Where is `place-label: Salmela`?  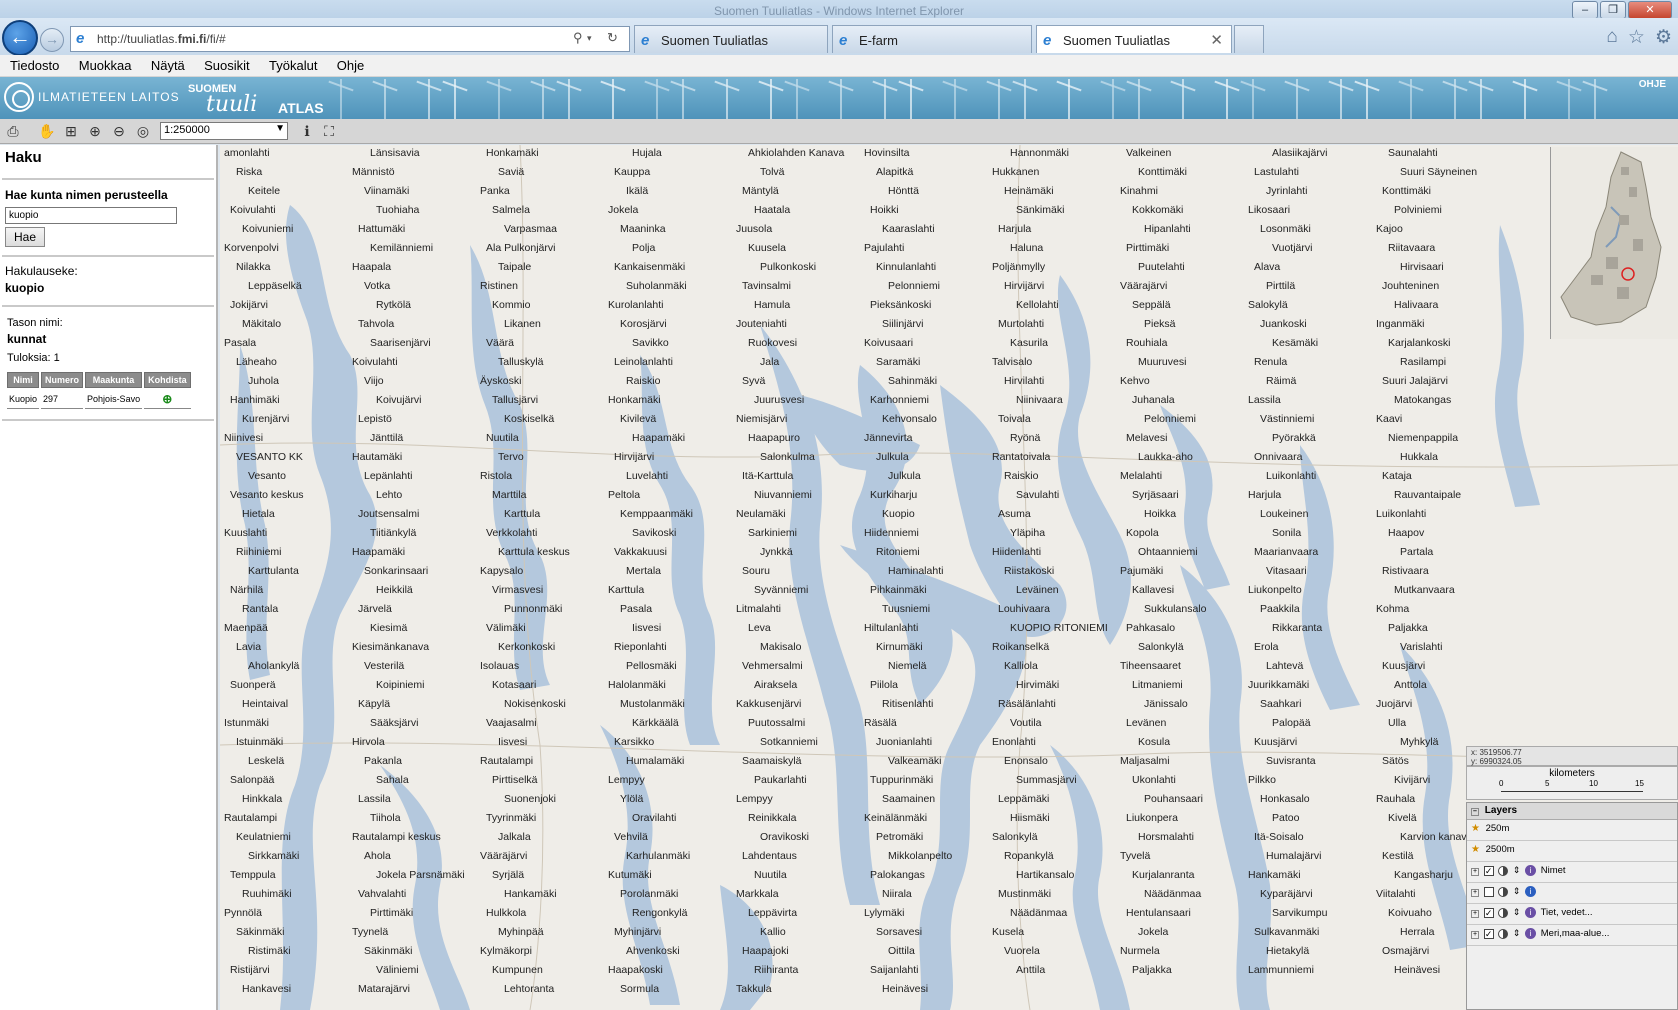
place-label: Salmela is located at coordinates (511, 210).